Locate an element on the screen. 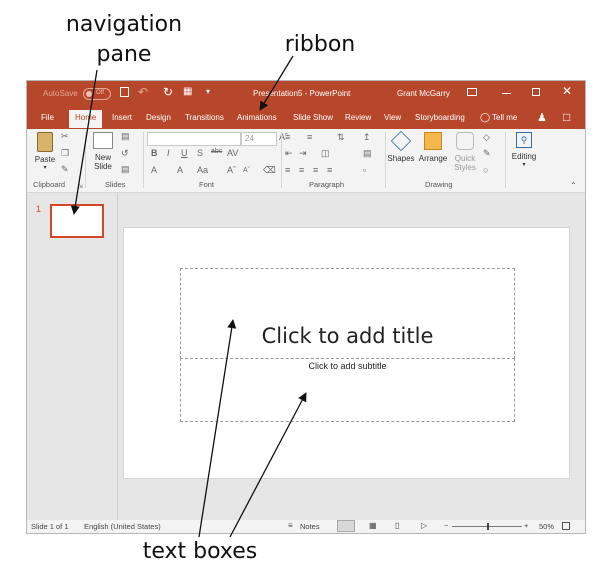 The height and width of the screenshot is (571, 598). tab-animations: Animations is located at coordinates (257, 117).